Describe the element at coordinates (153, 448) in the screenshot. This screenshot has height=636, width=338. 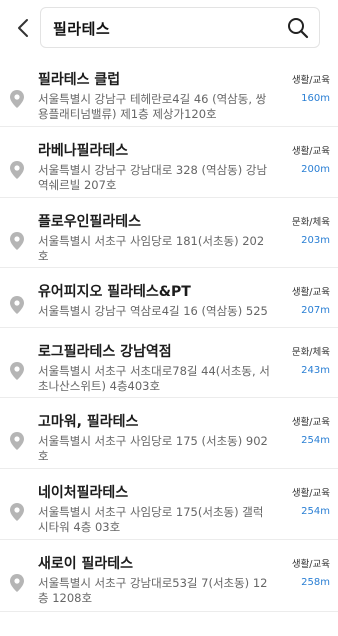
I see `result-address: 서울특별시 서초구 사임당로 175 (서초동) 902호` at that location.